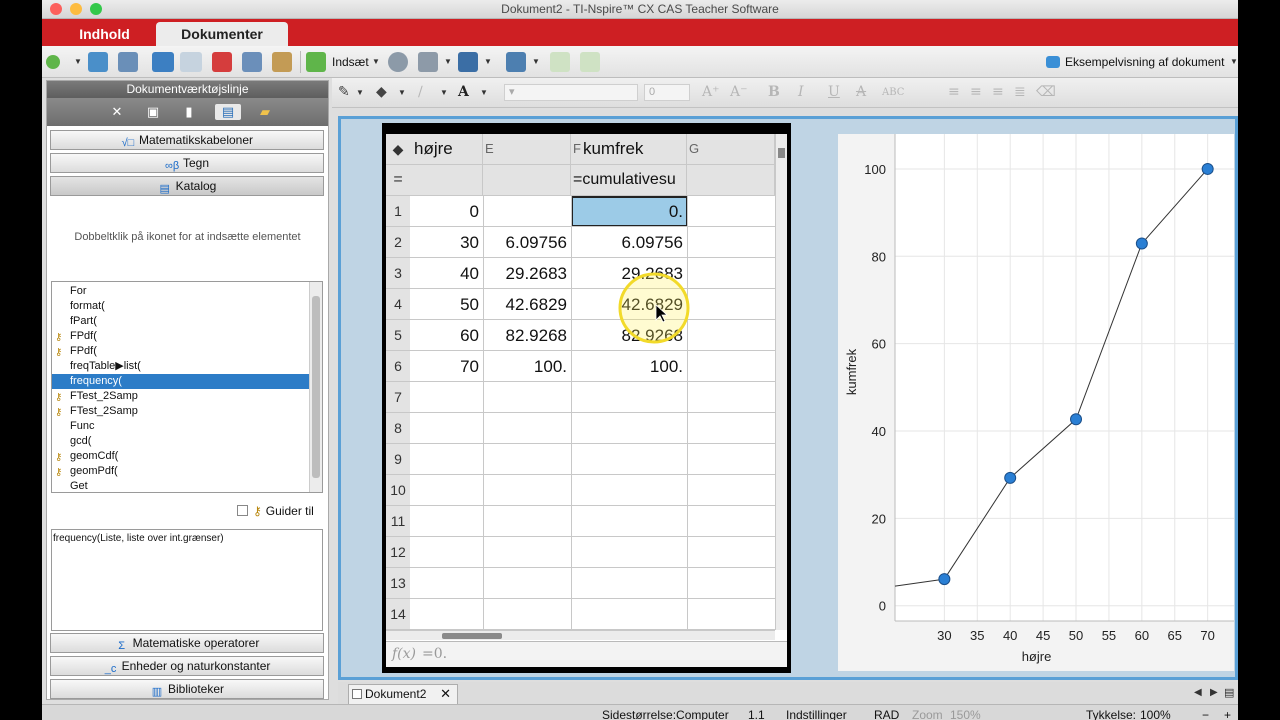 The image size is (1280, 720). I want to click on save-icon, so click(128, 62).